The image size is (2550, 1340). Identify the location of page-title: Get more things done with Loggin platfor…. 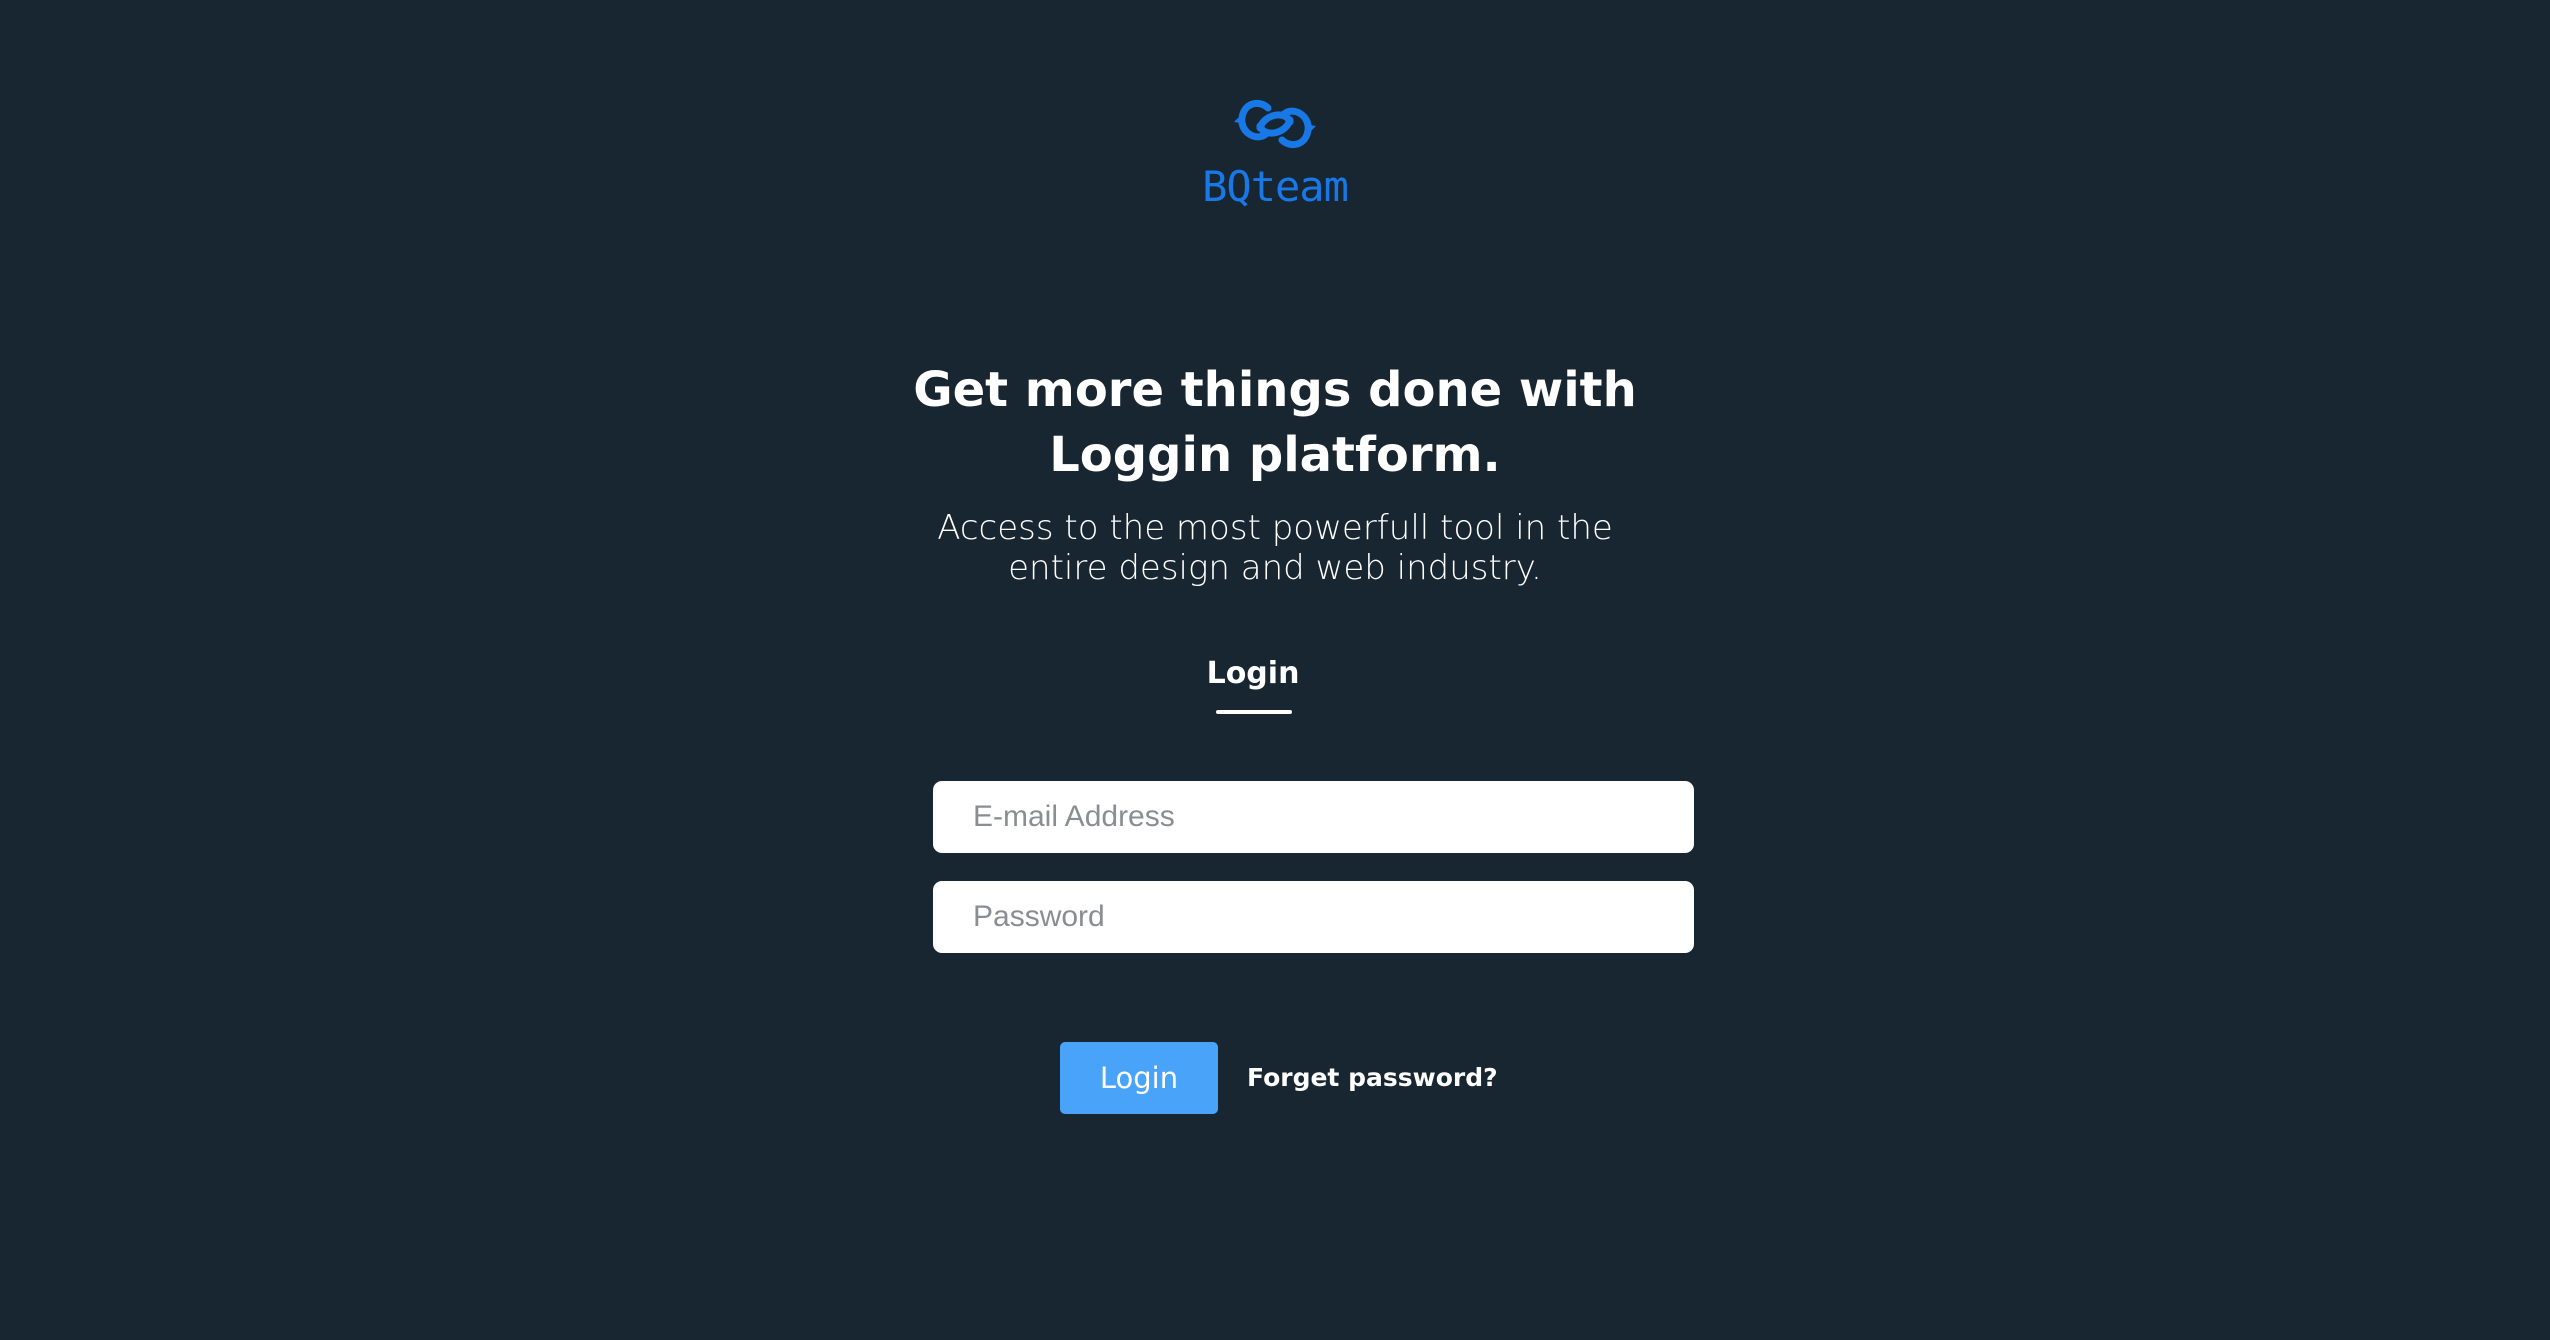
(1275, 423).